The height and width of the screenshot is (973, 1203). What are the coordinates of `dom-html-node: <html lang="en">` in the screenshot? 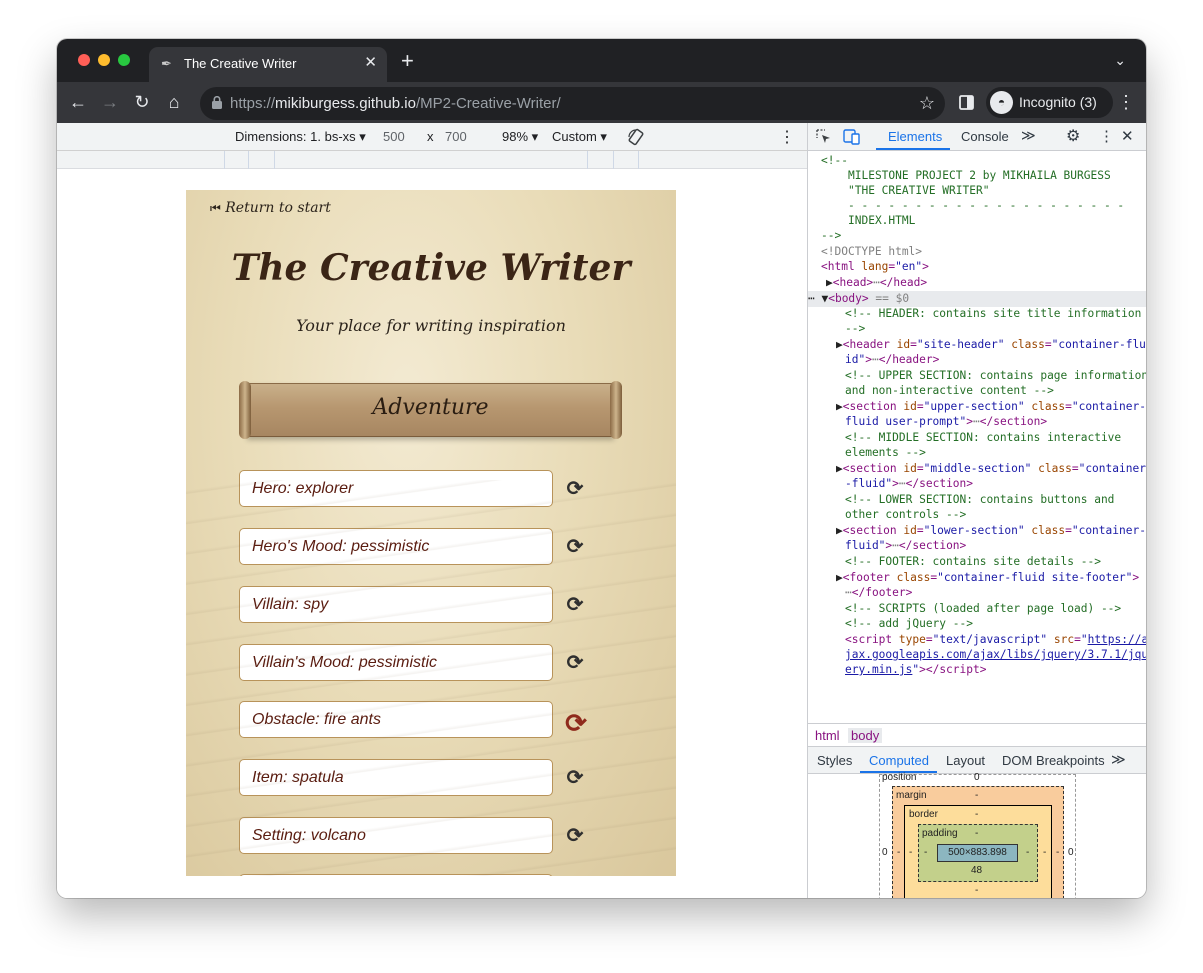 It's located at (875, 267).